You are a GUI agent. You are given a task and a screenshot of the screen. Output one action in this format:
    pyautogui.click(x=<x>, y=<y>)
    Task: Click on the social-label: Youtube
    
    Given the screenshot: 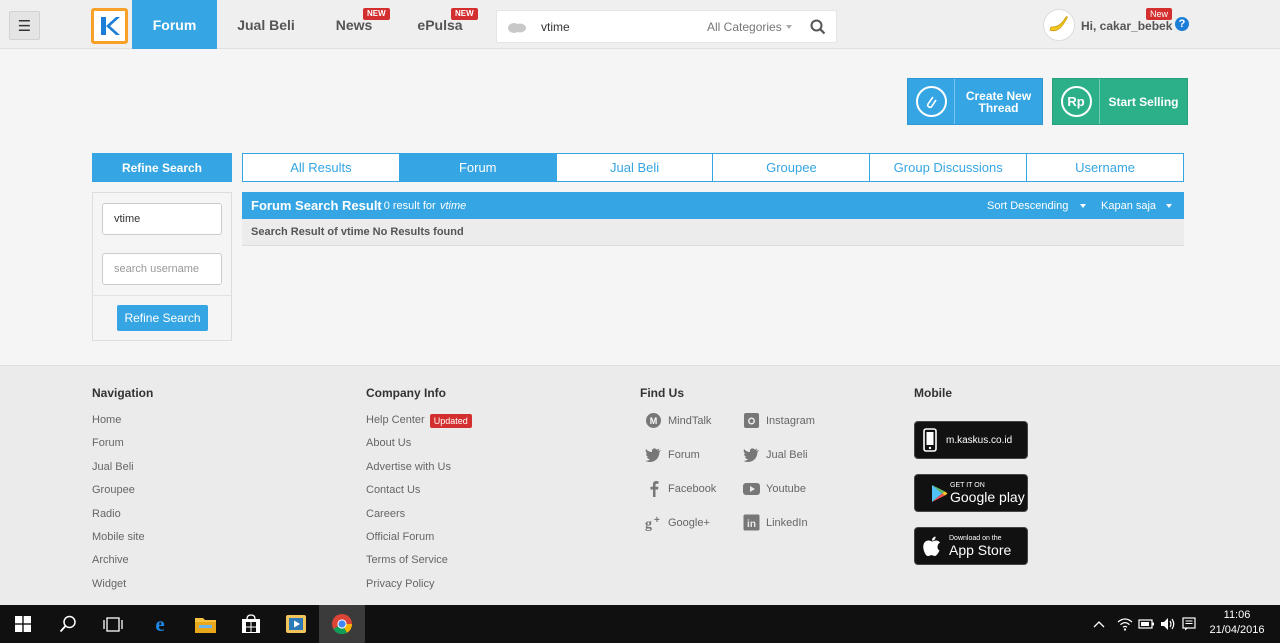 What is the action you would take?
    pyautogui.click(x=786, y=488)
    